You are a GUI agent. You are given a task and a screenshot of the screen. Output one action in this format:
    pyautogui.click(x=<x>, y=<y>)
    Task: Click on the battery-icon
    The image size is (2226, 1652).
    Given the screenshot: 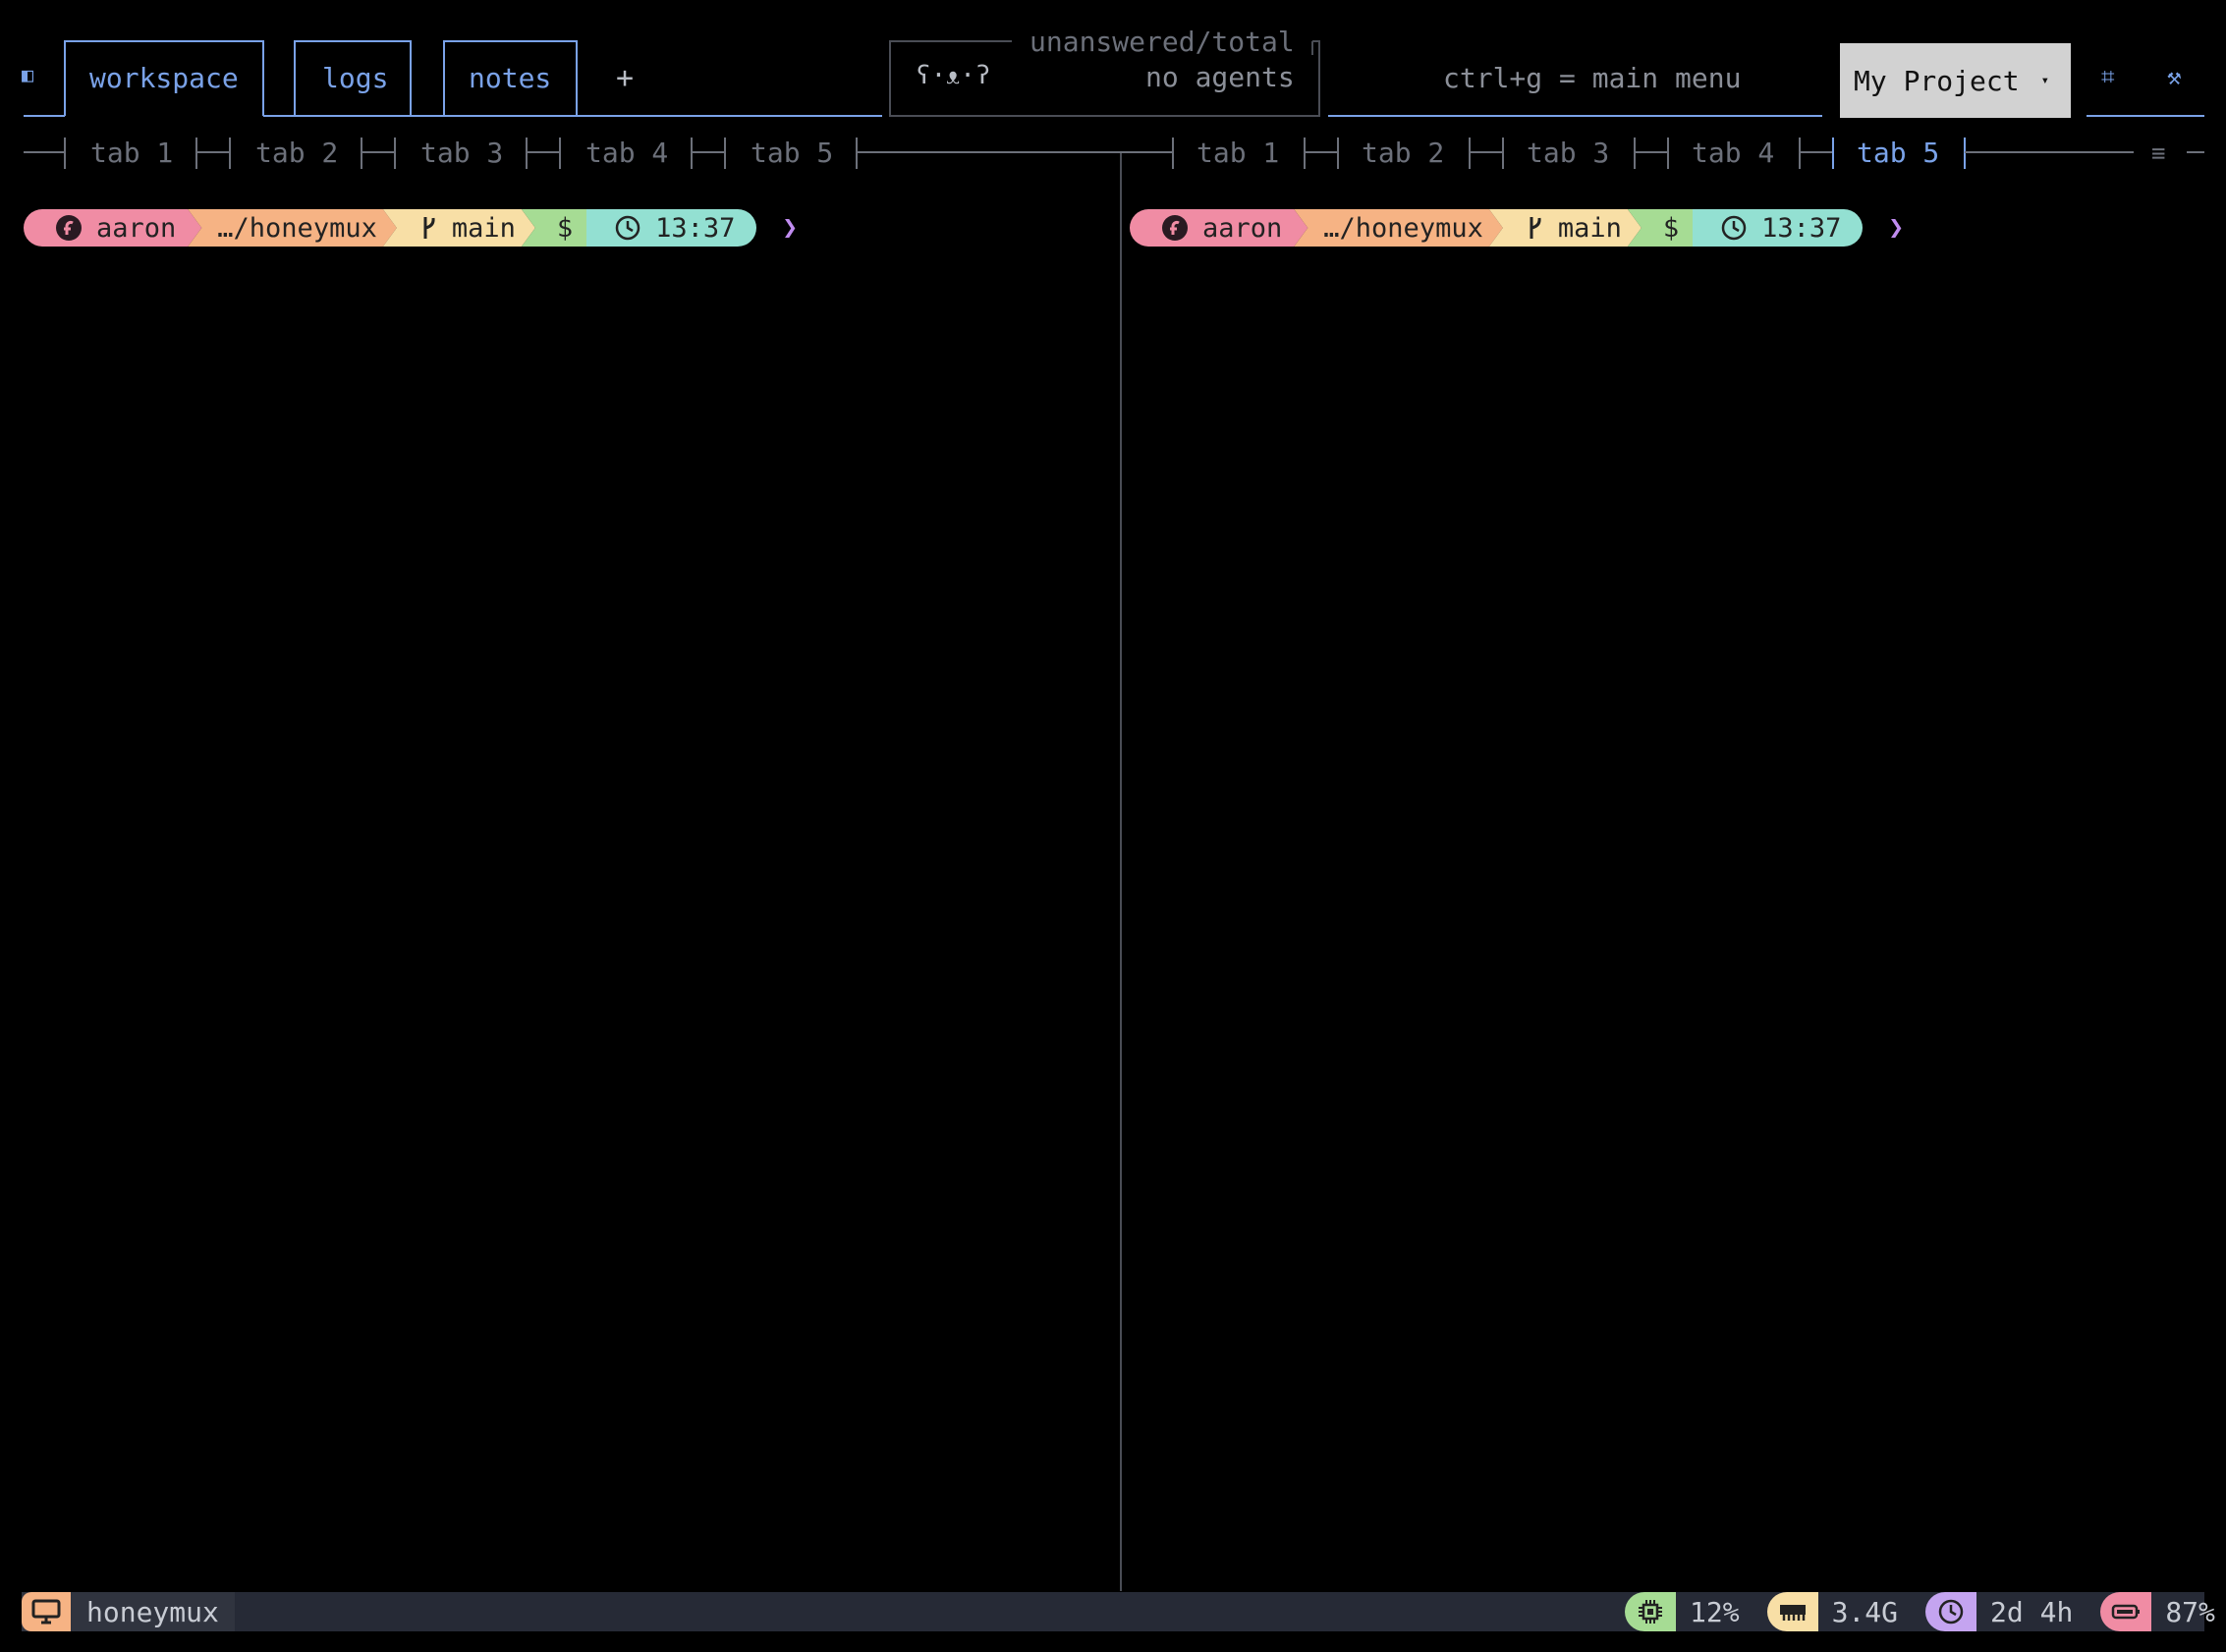 What is the action you would take?
    pyautogui.click(x=2126, y=1611)
    